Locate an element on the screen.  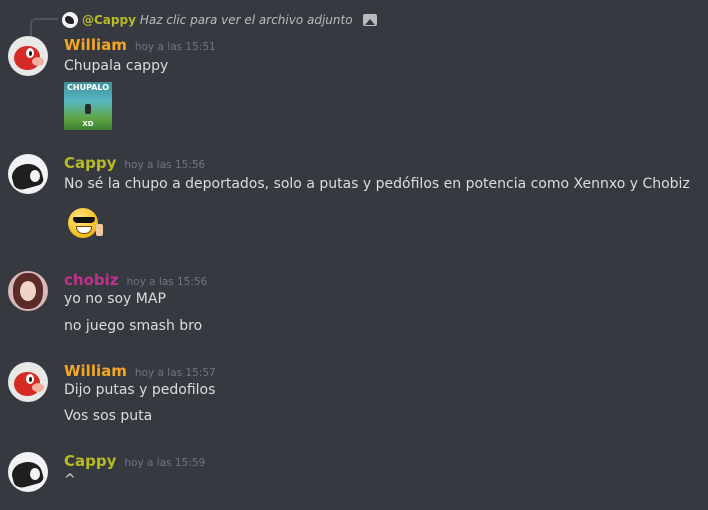
sunglasses-thumbsup-emoji is located at coordinates (85, 223).